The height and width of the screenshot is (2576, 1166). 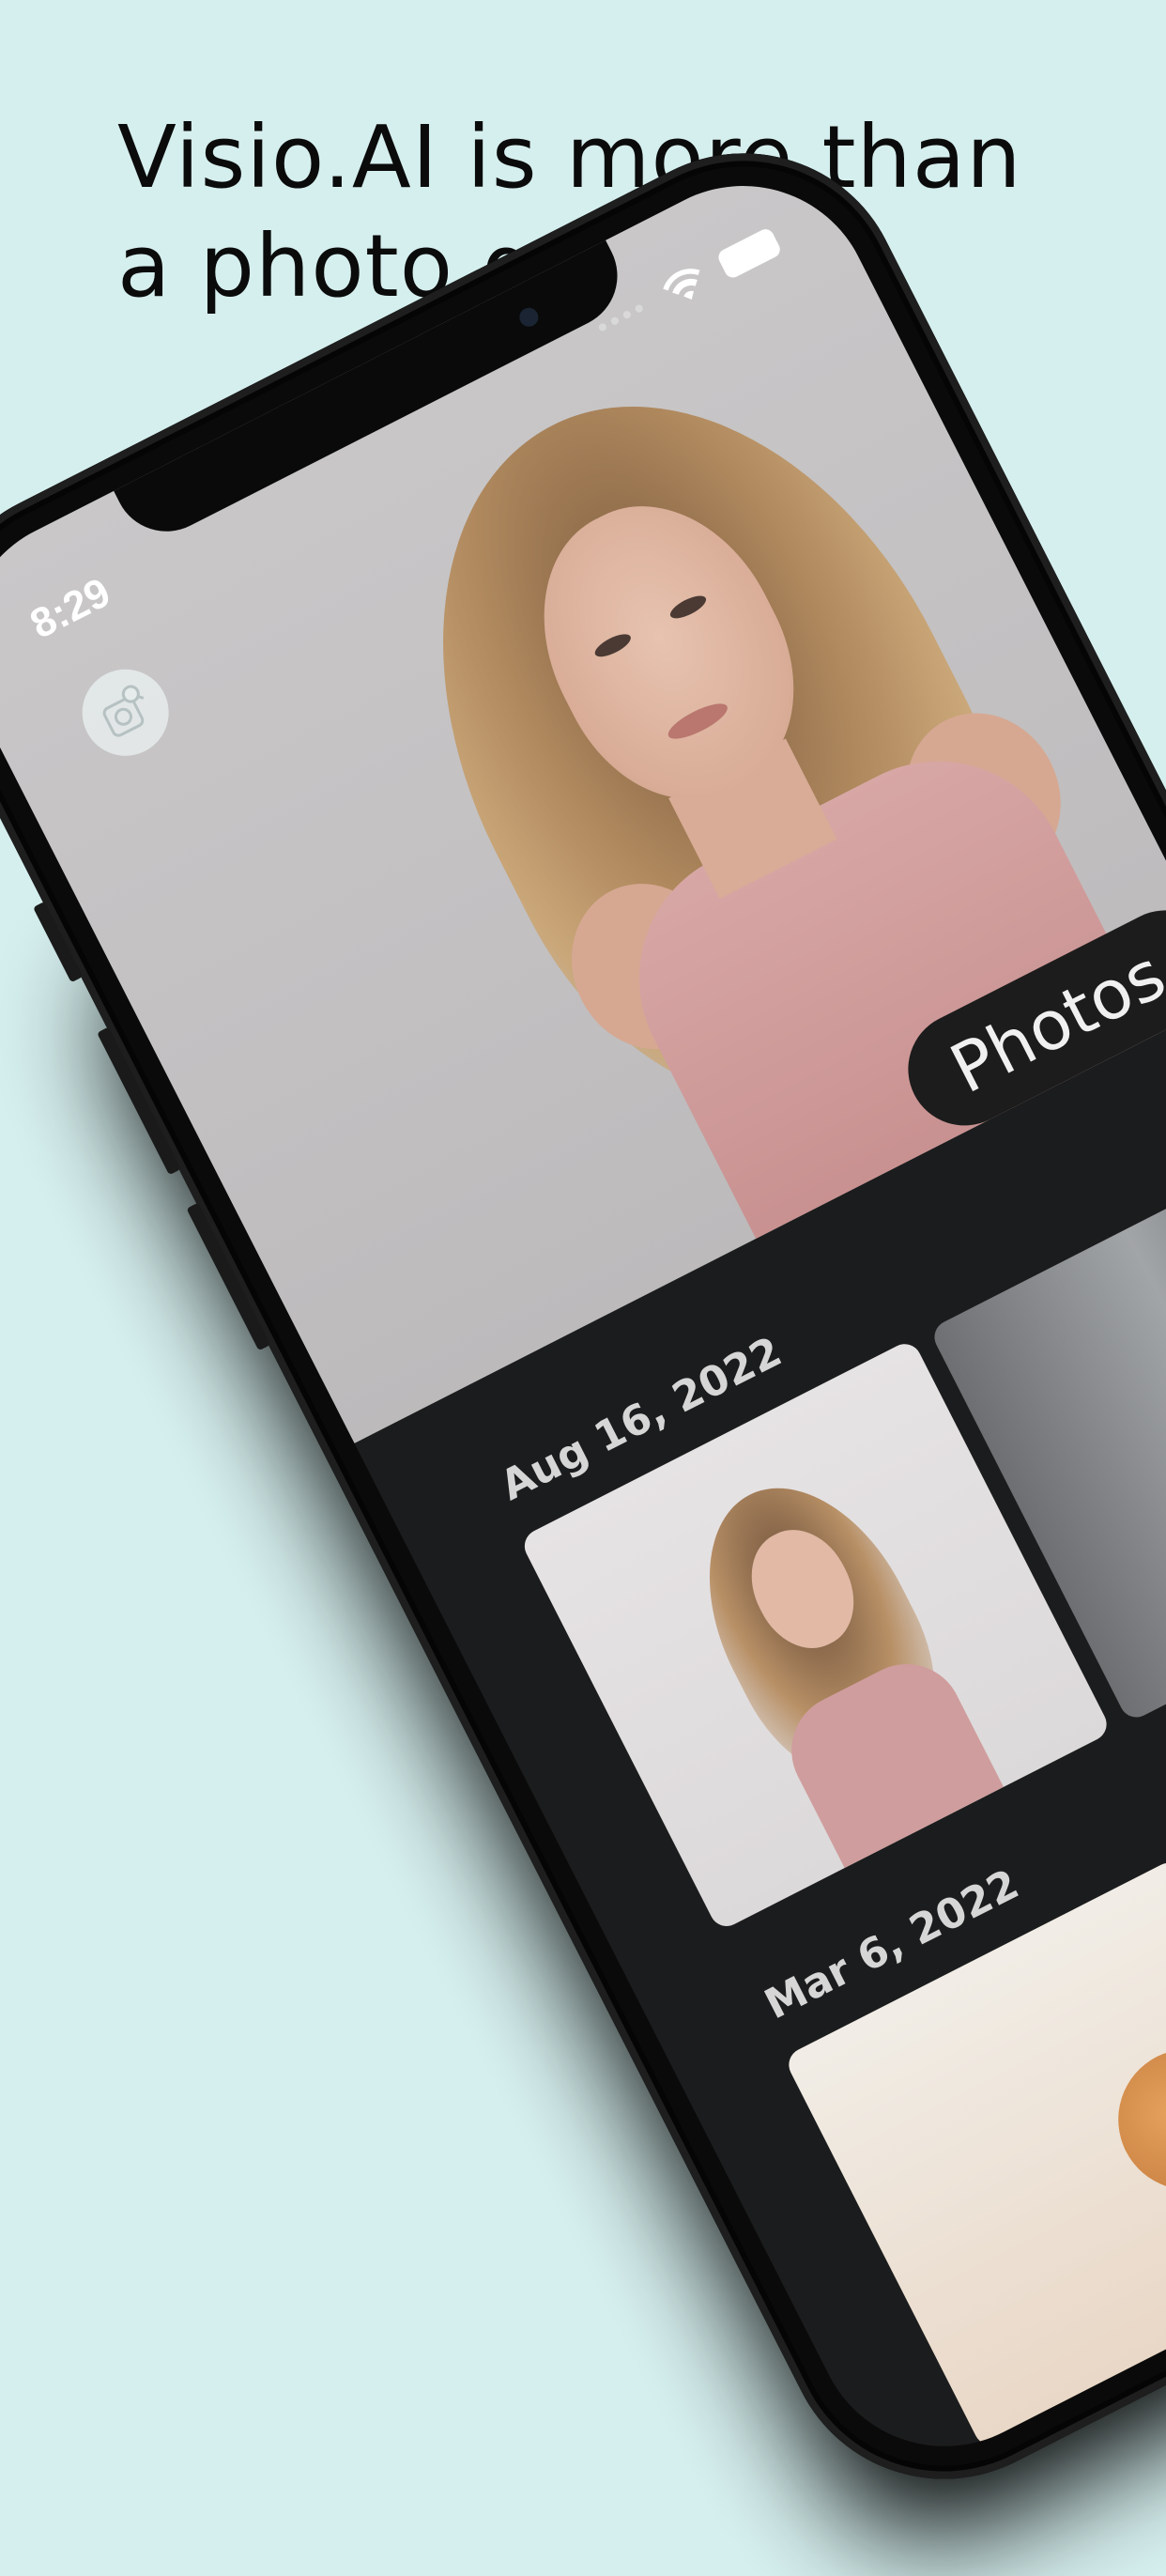 What do you see at coordinates (124, 711) in the screenshot?
I see `photo-search-icon` at bounding box center [124, 711].